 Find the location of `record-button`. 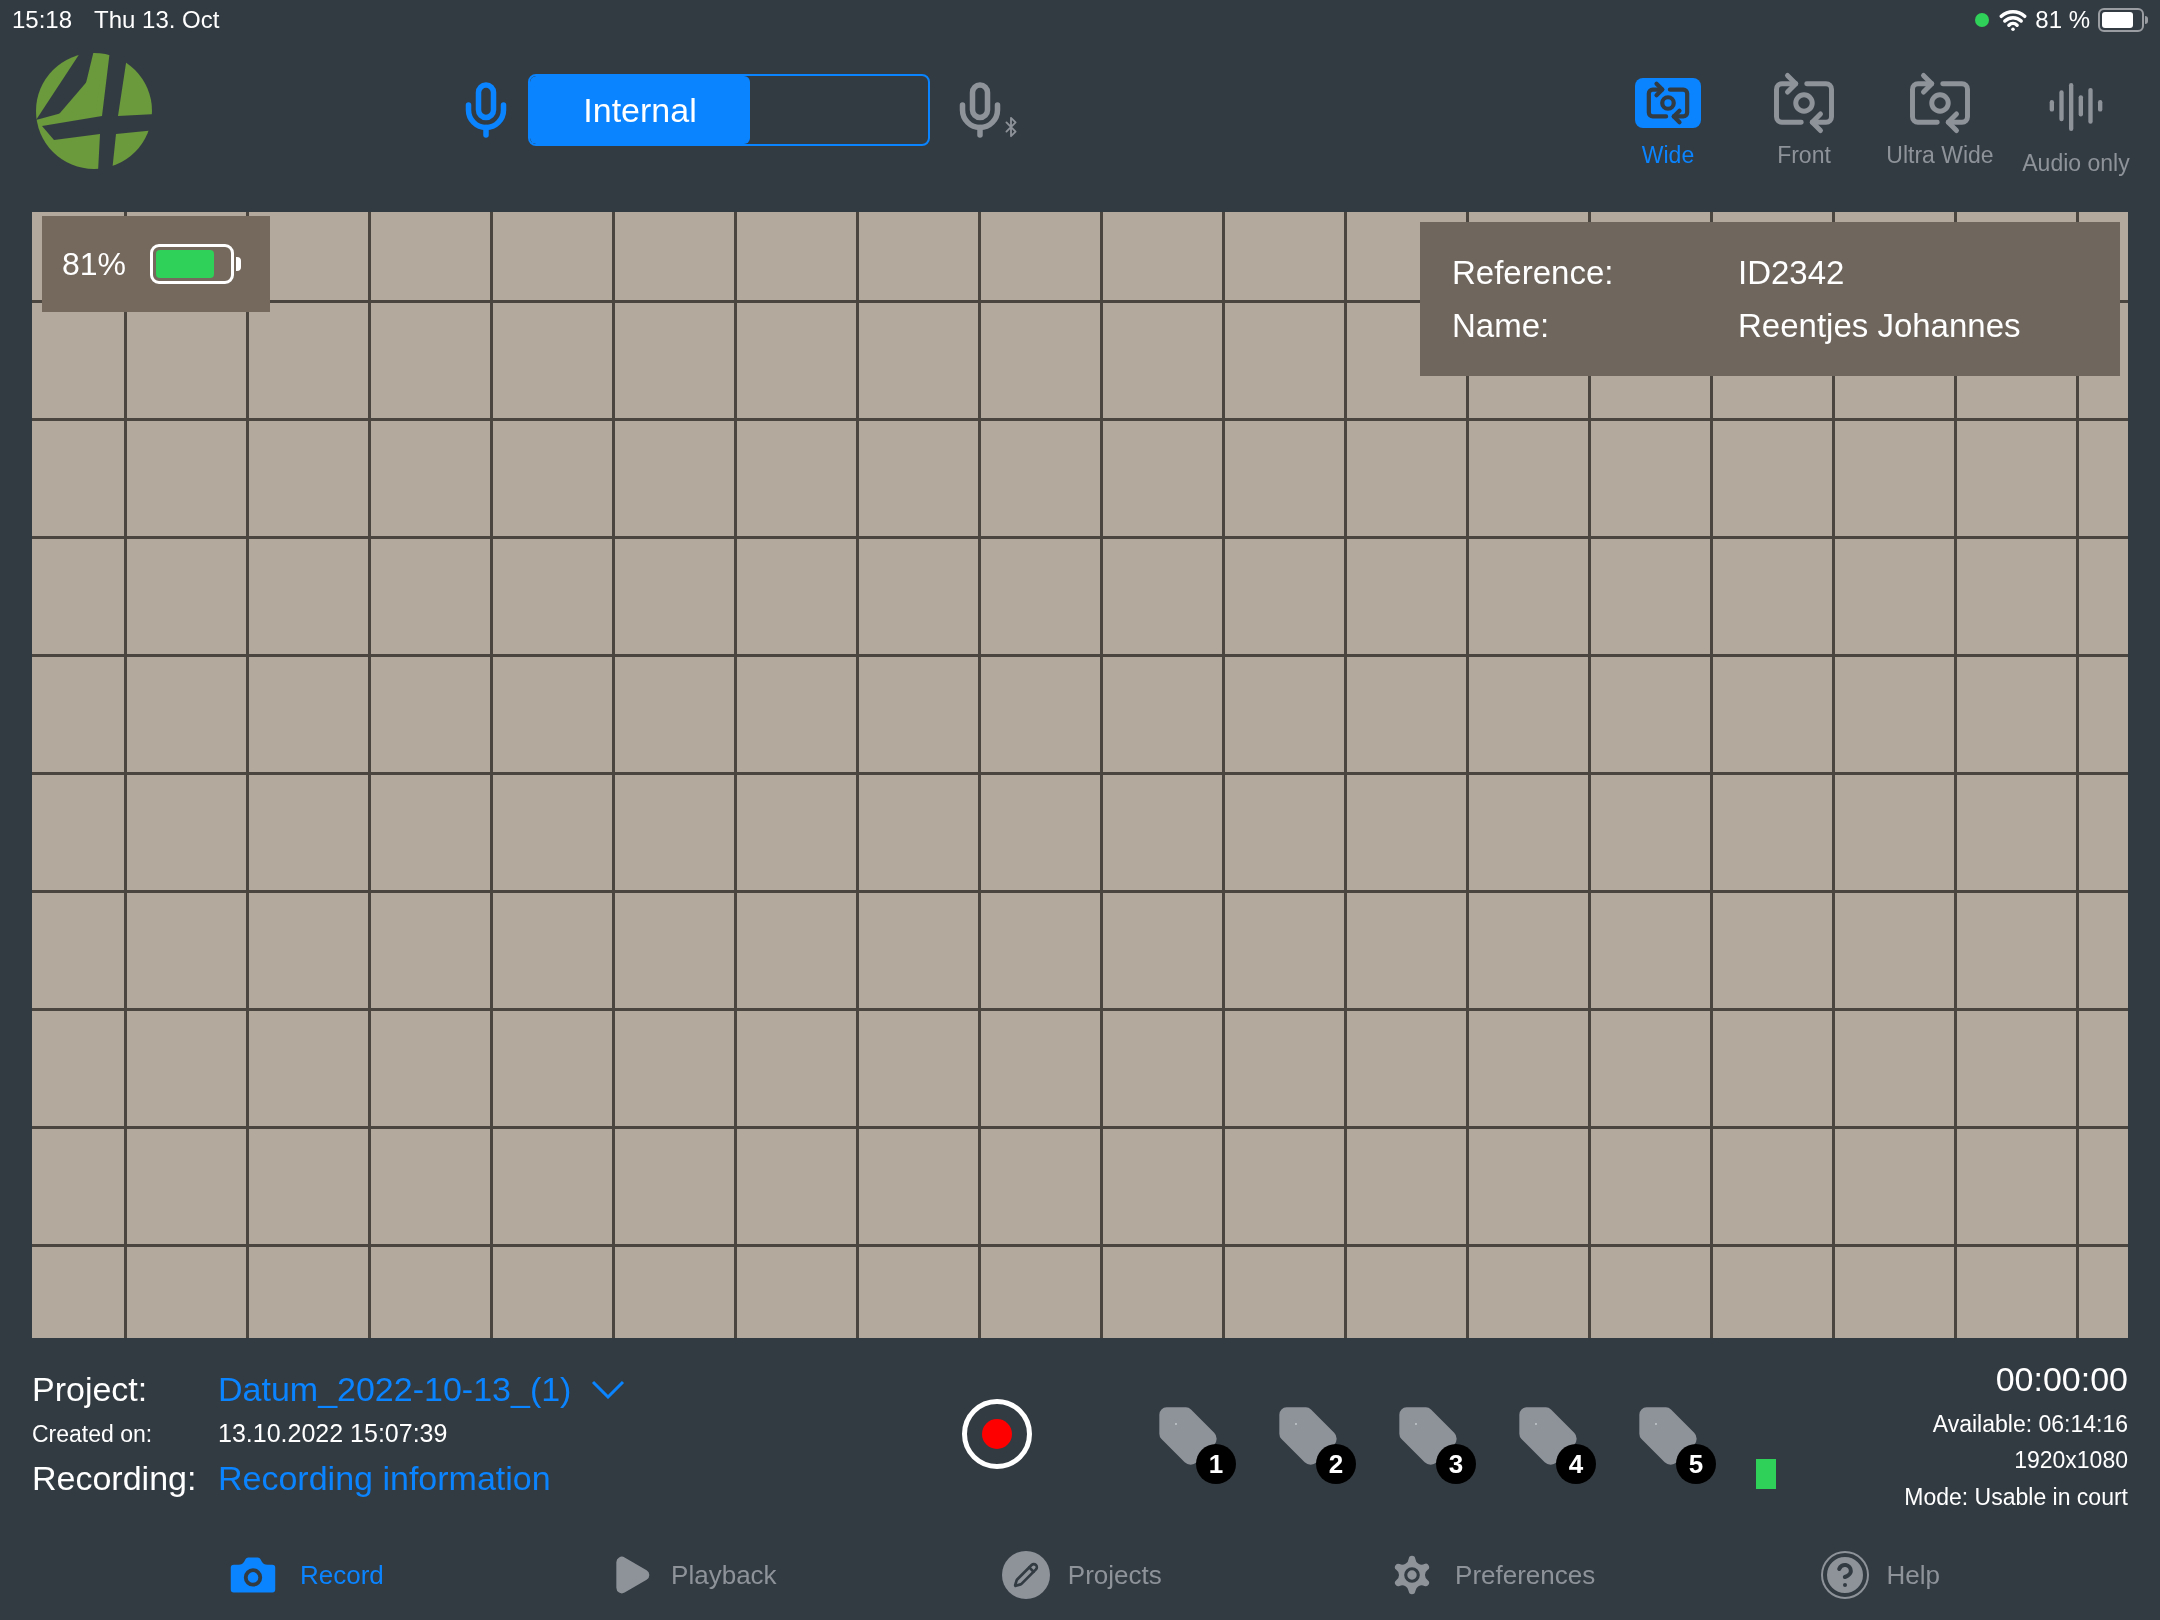

record-button is located at coordinates (997, 1434).